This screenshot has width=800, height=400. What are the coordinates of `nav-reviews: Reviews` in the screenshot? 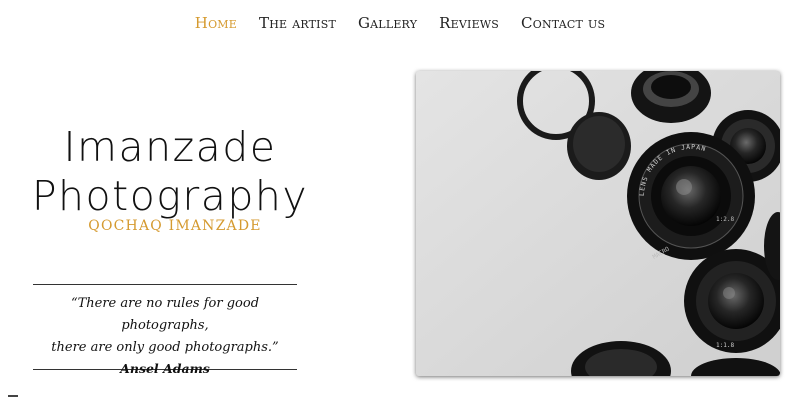 It's located at (469, 23).